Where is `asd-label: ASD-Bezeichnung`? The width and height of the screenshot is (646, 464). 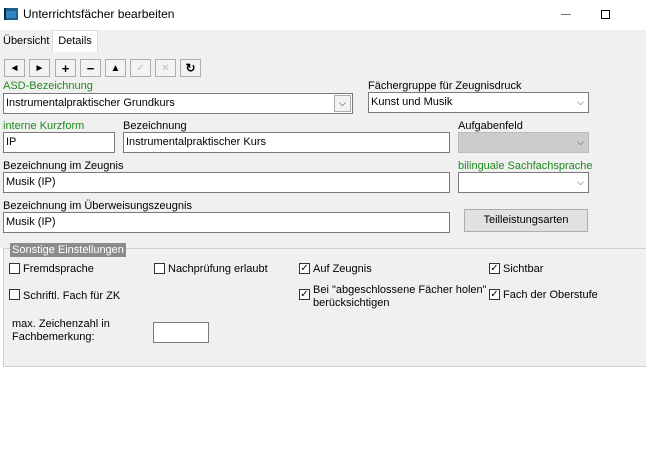 asd-label: ASD-Bezeichnung is located at coordinates (48, 86).